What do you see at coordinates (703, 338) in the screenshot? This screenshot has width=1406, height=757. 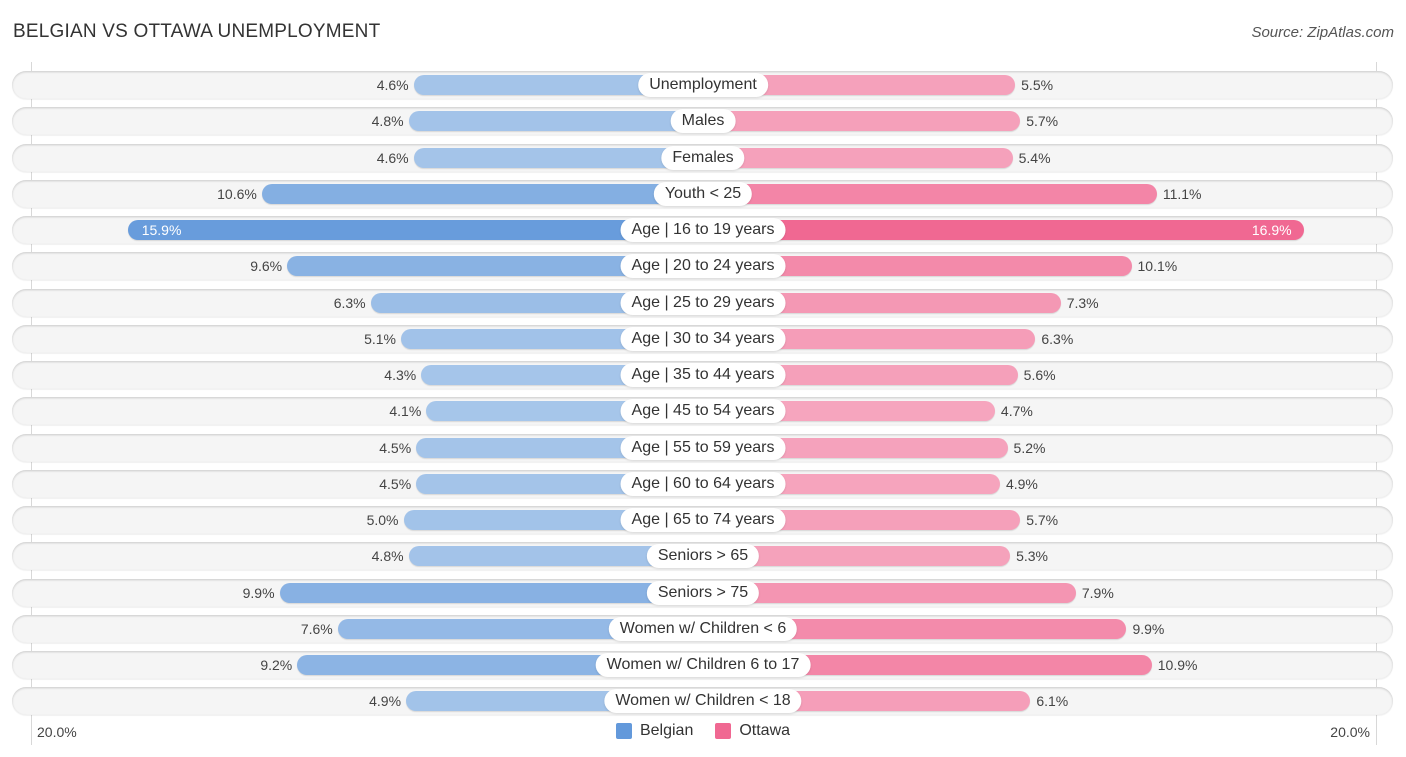 I see `category-label: Age | 30 to 34 years` at bounding box center [703, 338].